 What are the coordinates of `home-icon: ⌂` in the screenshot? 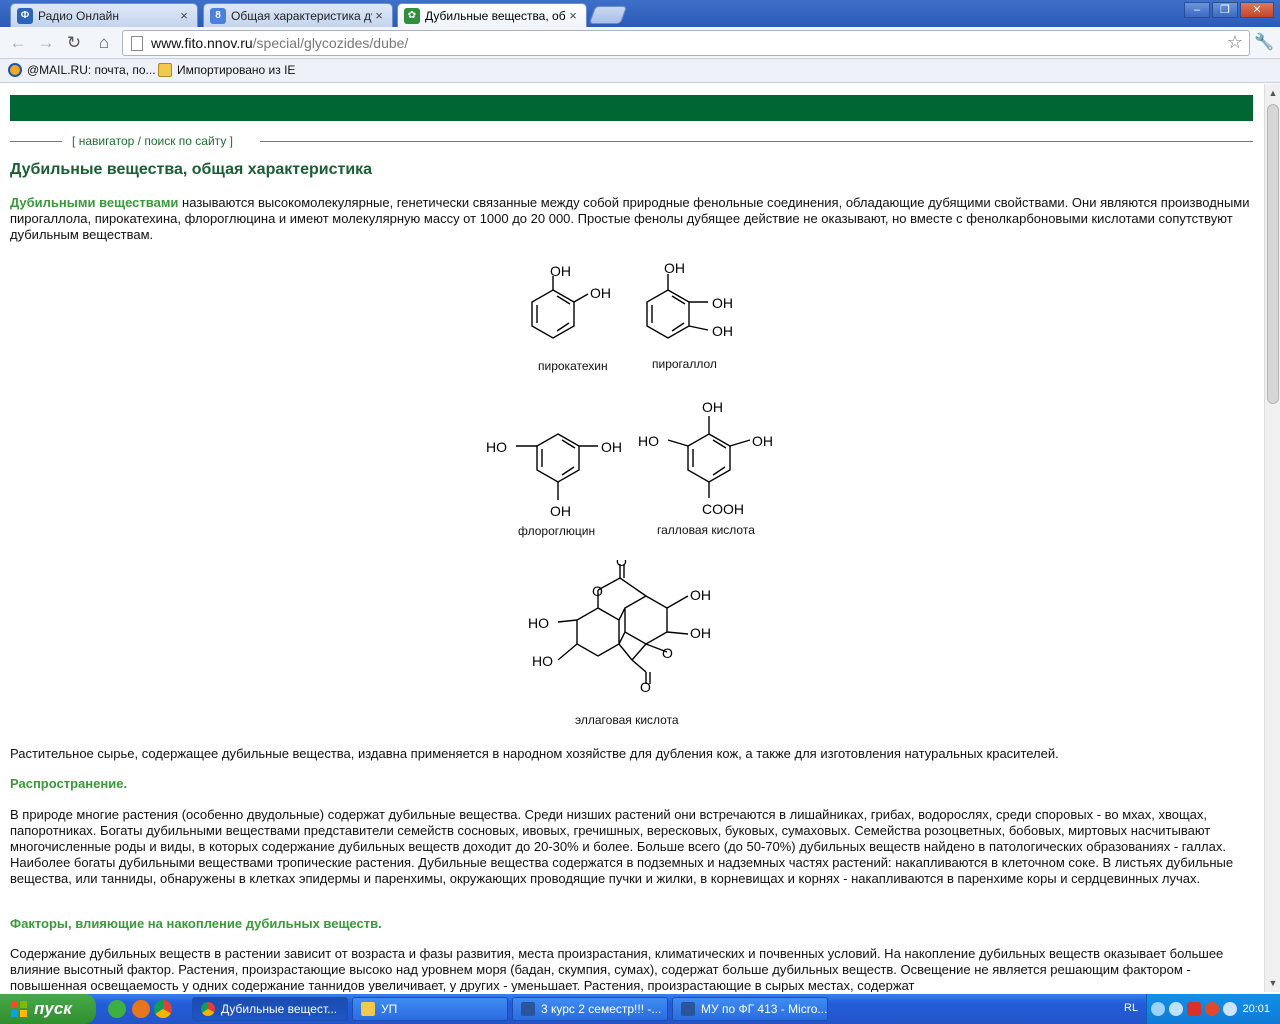 It's located at (104, 43).